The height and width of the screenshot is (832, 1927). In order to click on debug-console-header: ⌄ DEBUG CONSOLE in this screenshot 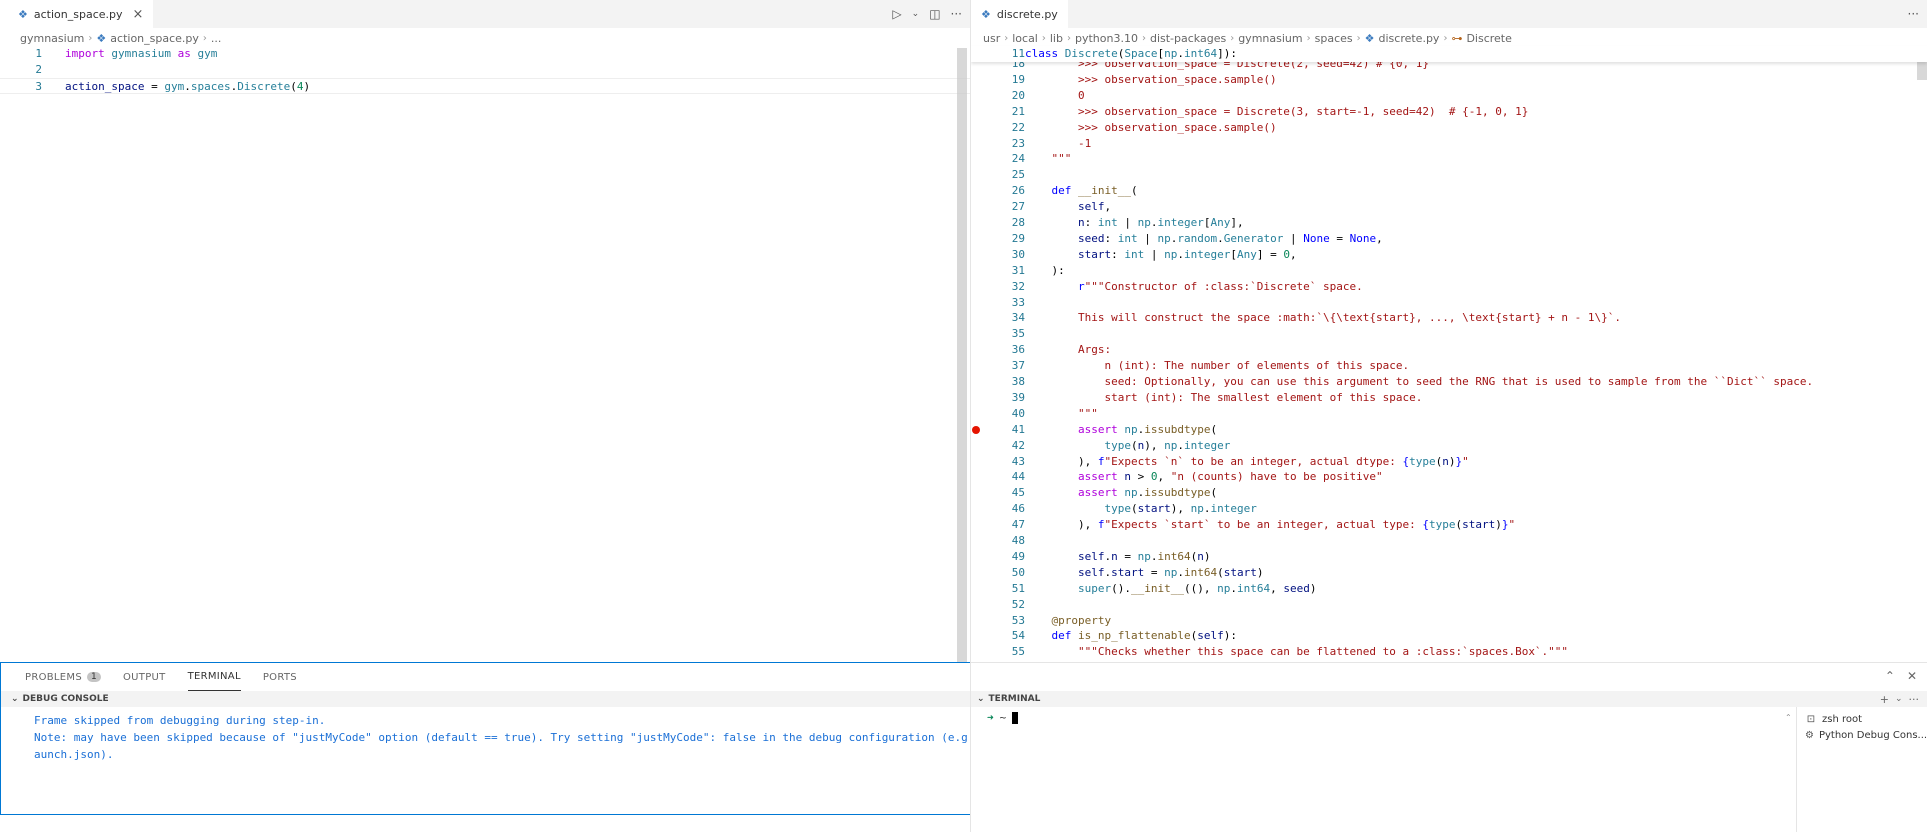, I will do `click(486, 699)`.